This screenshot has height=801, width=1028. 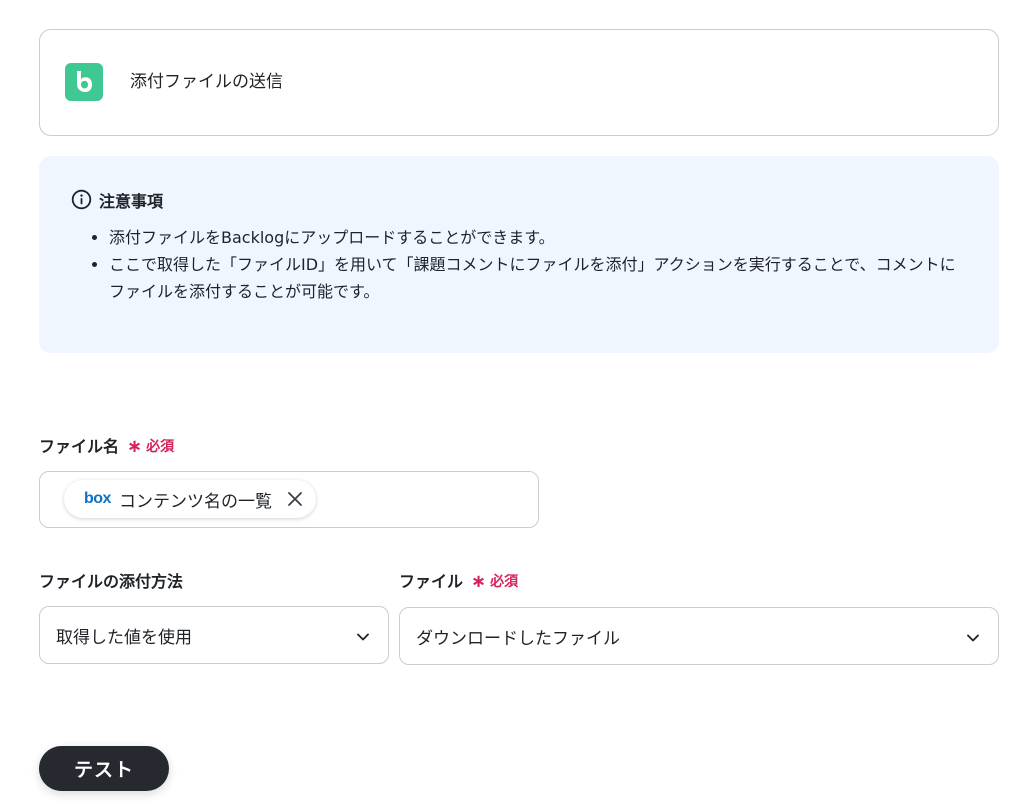 What do you see at coordinates (84, 82) in the screenshot?
I see `backlog-logo-icon` at bounding box center [84, 82].